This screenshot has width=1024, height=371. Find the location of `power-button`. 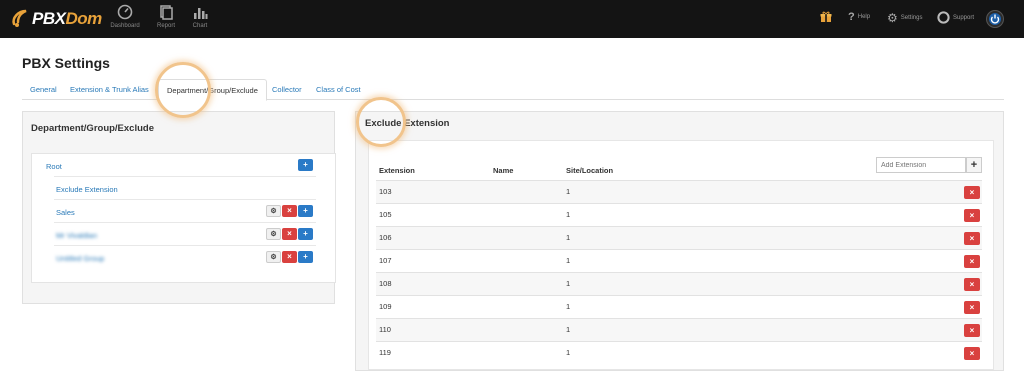

power-button is located at coordinates (995, 19).